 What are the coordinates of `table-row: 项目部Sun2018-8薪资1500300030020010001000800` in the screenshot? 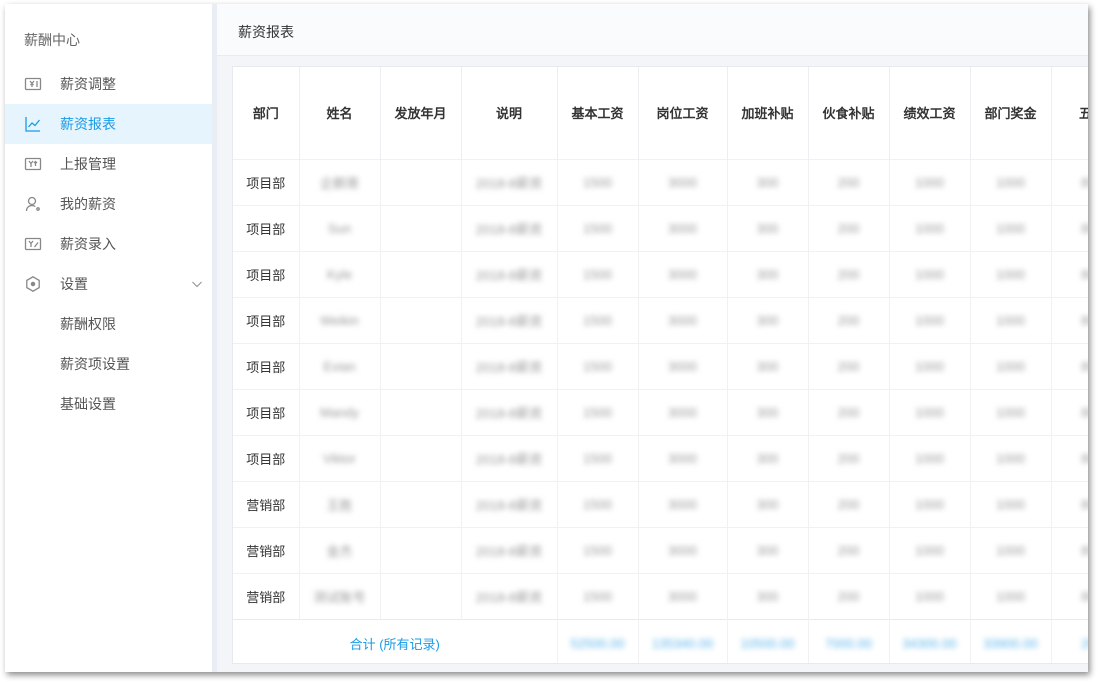 It's located at (660, 227).